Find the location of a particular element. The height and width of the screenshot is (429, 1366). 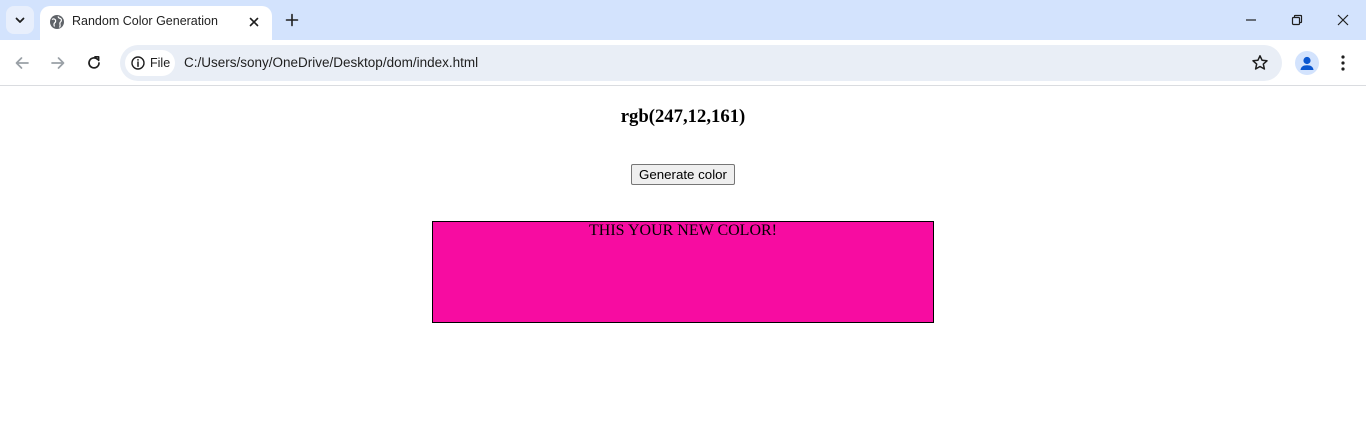

site-info-chip: File is located at coordinates (150, 63).